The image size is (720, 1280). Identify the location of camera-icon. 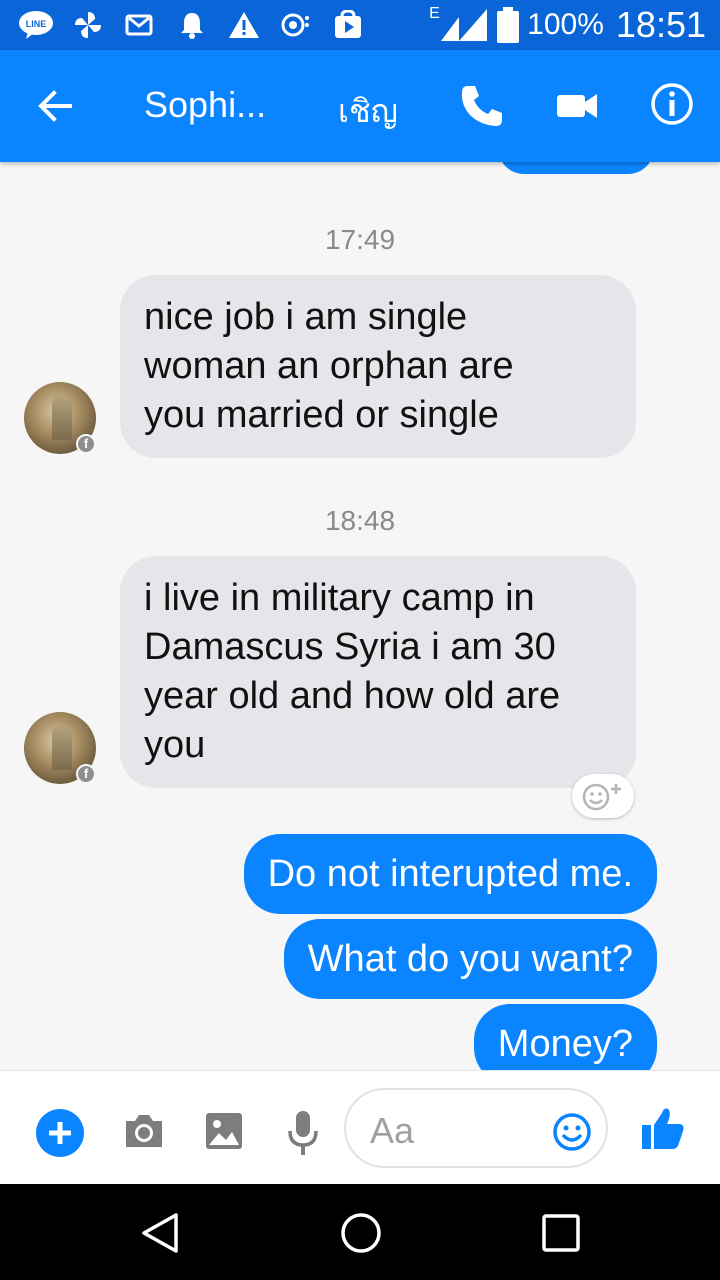
(144, 1131).